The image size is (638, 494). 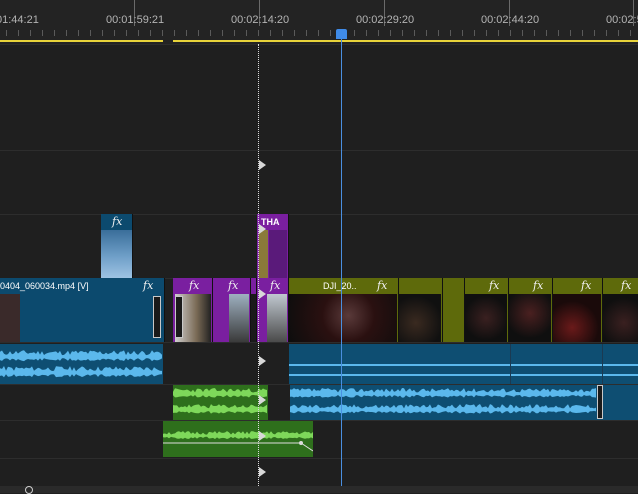 I want to click on ruler-timecode: 00:02:5, so click(x=622, y=20).